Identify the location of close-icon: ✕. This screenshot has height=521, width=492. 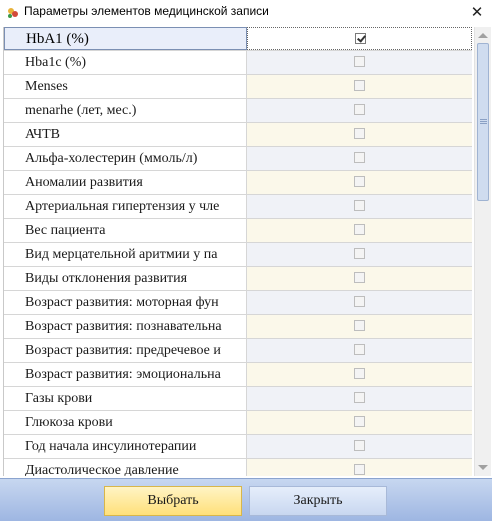
(477, 12).